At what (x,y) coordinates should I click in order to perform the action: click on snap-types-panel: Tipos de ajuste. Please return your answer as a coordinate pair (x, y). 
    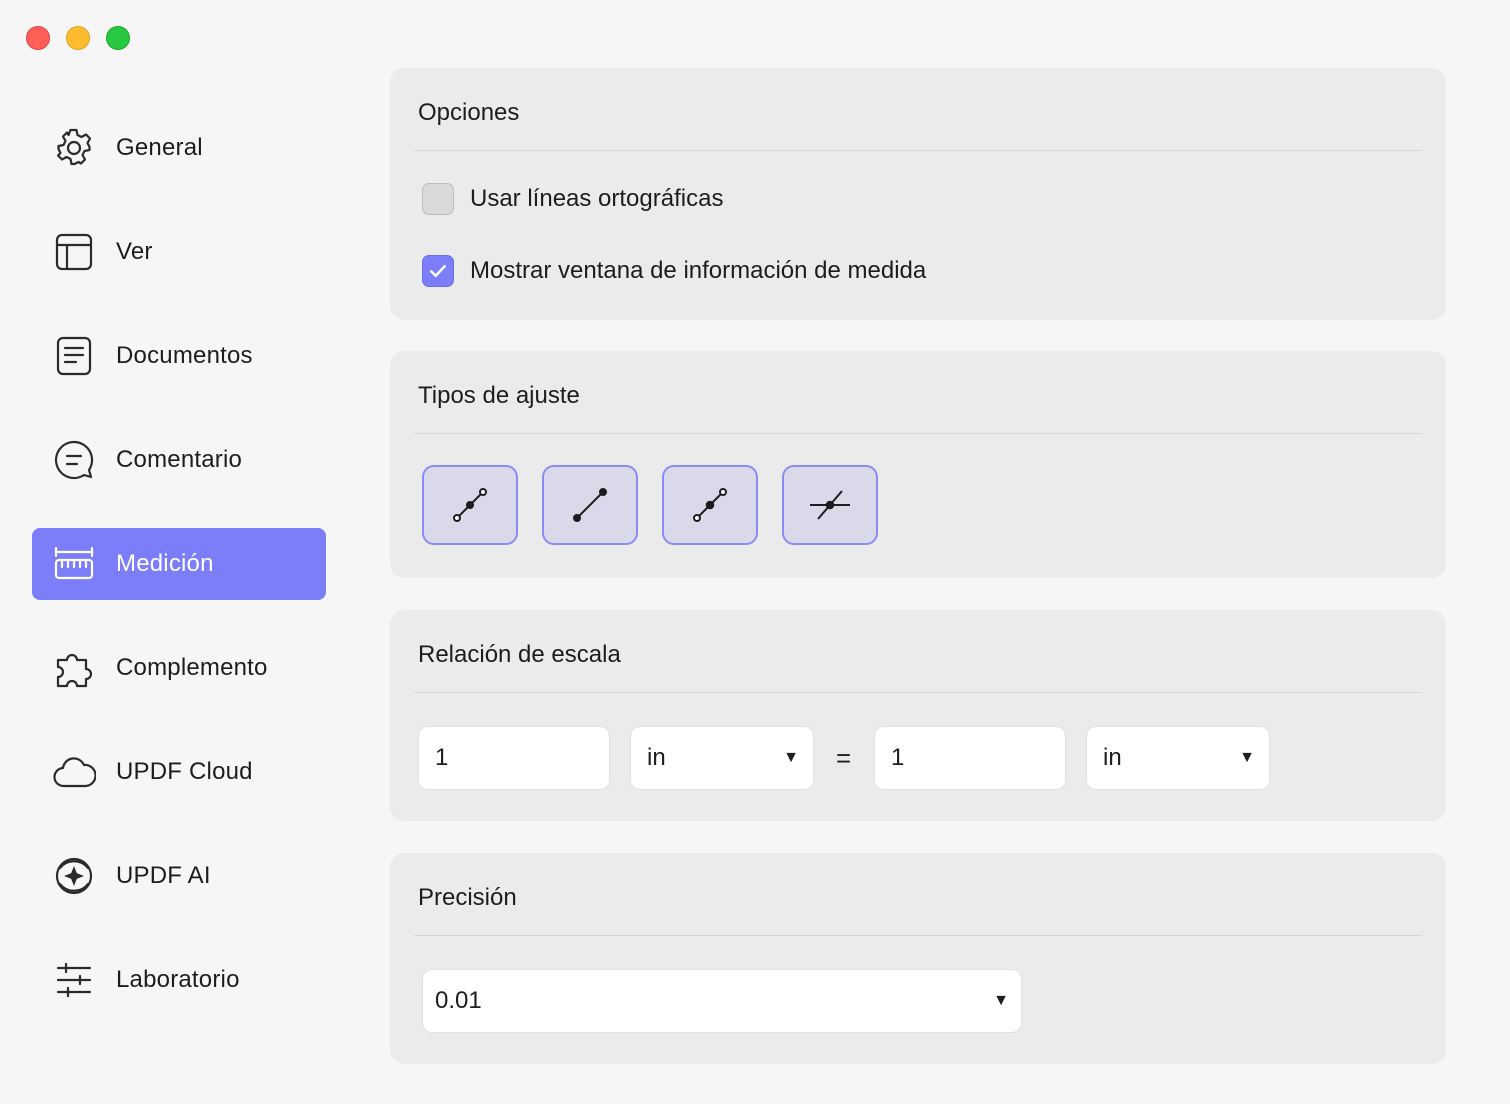
    Looking at the image, I should click on (918, 464).